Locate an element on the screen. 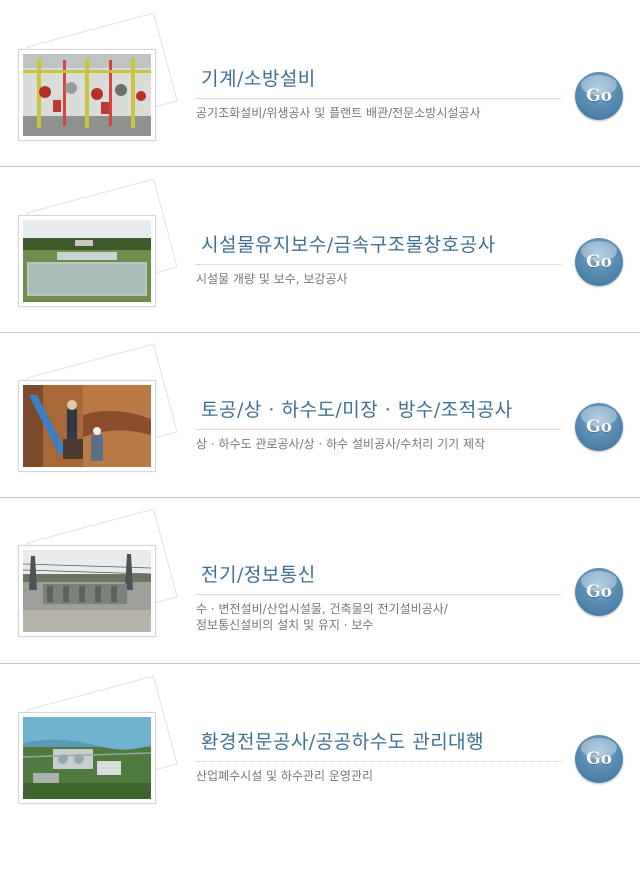  service-title: 전기/정보통신 is located at coordinates (258, 575).